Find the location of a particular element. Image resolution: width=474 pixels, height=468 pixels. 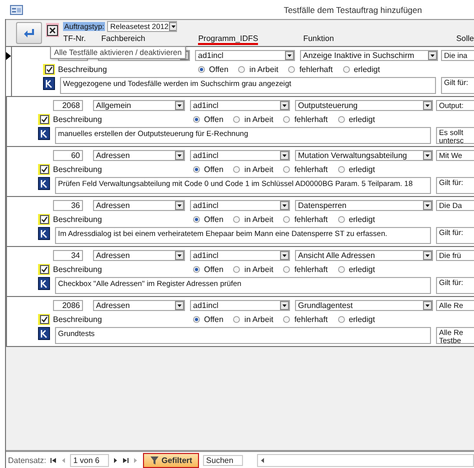

area-combo: Allgemein is located at coordinates (139, 105).